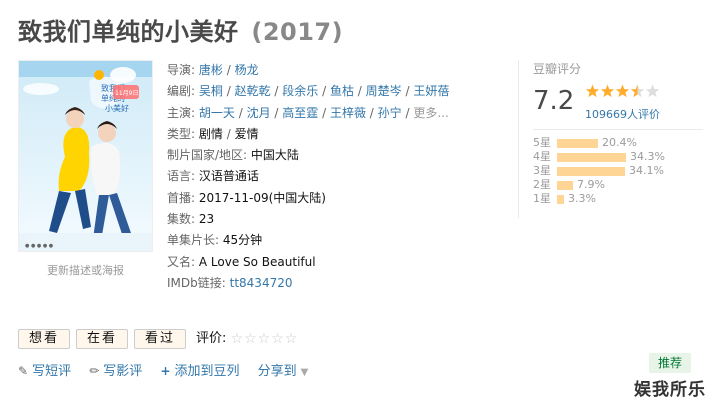 Image resolution: width=716 pixels, height=410 pixels. I want to click on watermark-text: 娱我所乐, so click(670, 390).